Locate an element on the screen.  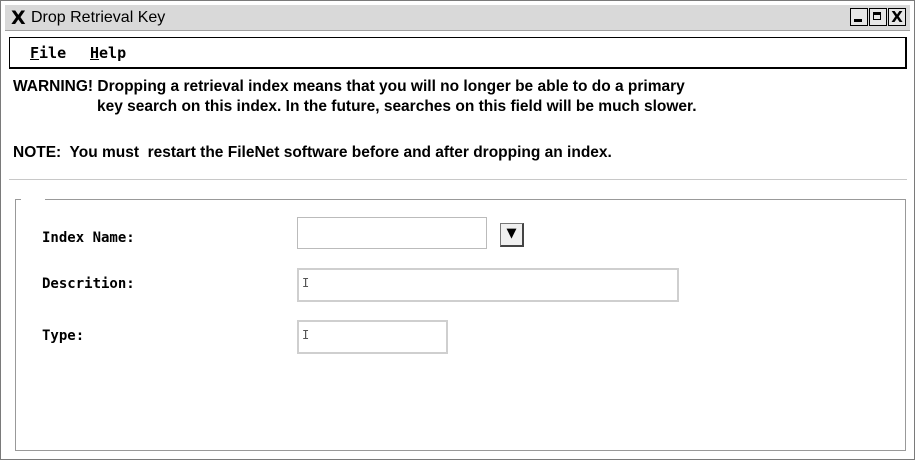
menu-file: File is located at coordinates (48, 53).